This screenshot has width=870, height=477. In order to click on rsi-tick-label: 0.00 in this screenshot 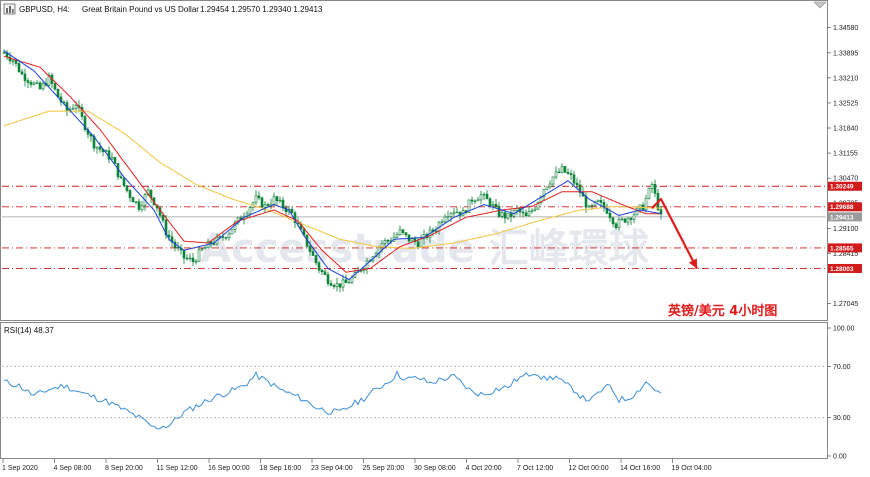, I will do `click(840, 457)`.